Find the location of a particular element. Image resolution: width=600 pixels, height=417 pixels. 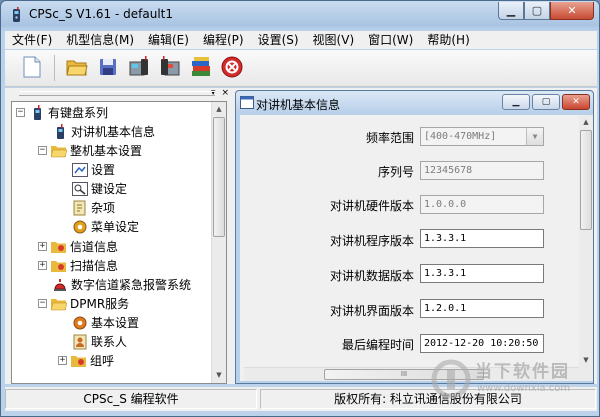

data-version-field: 1.3.3.1 is located at coordinates (482, 273).